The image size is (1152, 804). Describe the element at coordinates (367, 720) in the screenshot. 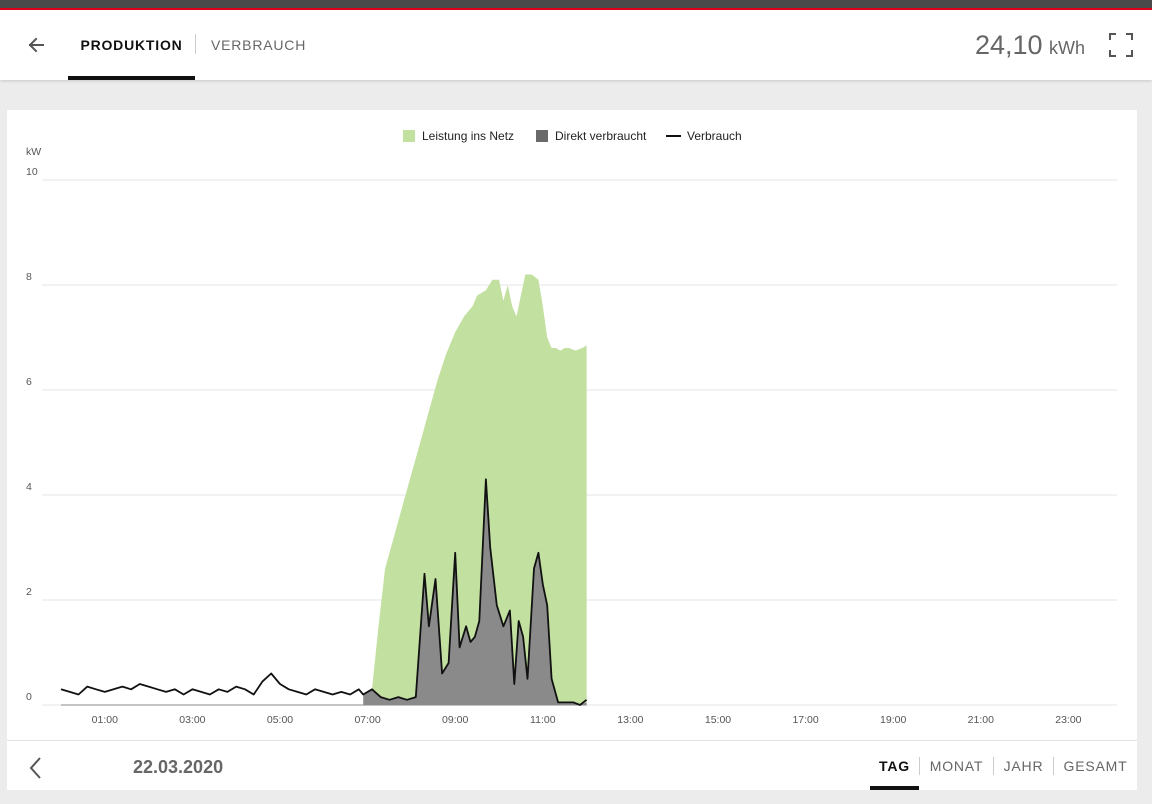

I see `x-tick-label: 07:00` at that location.